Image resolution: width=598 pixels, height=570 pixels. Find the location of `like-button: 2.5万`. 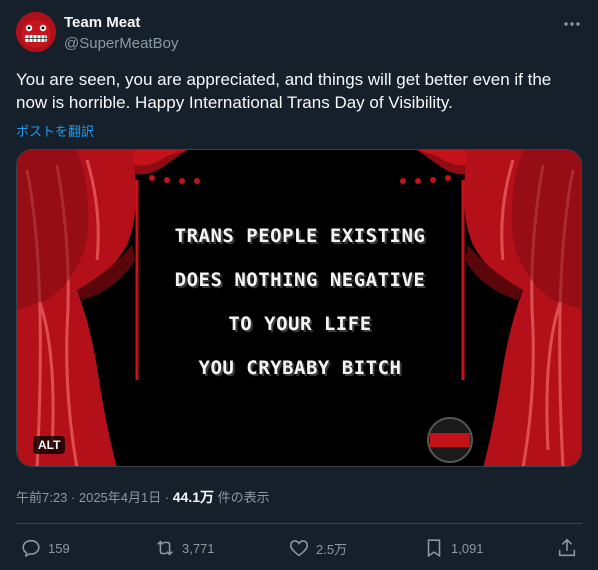

like-button: 2.5万 is located at coordinates (317, 548).